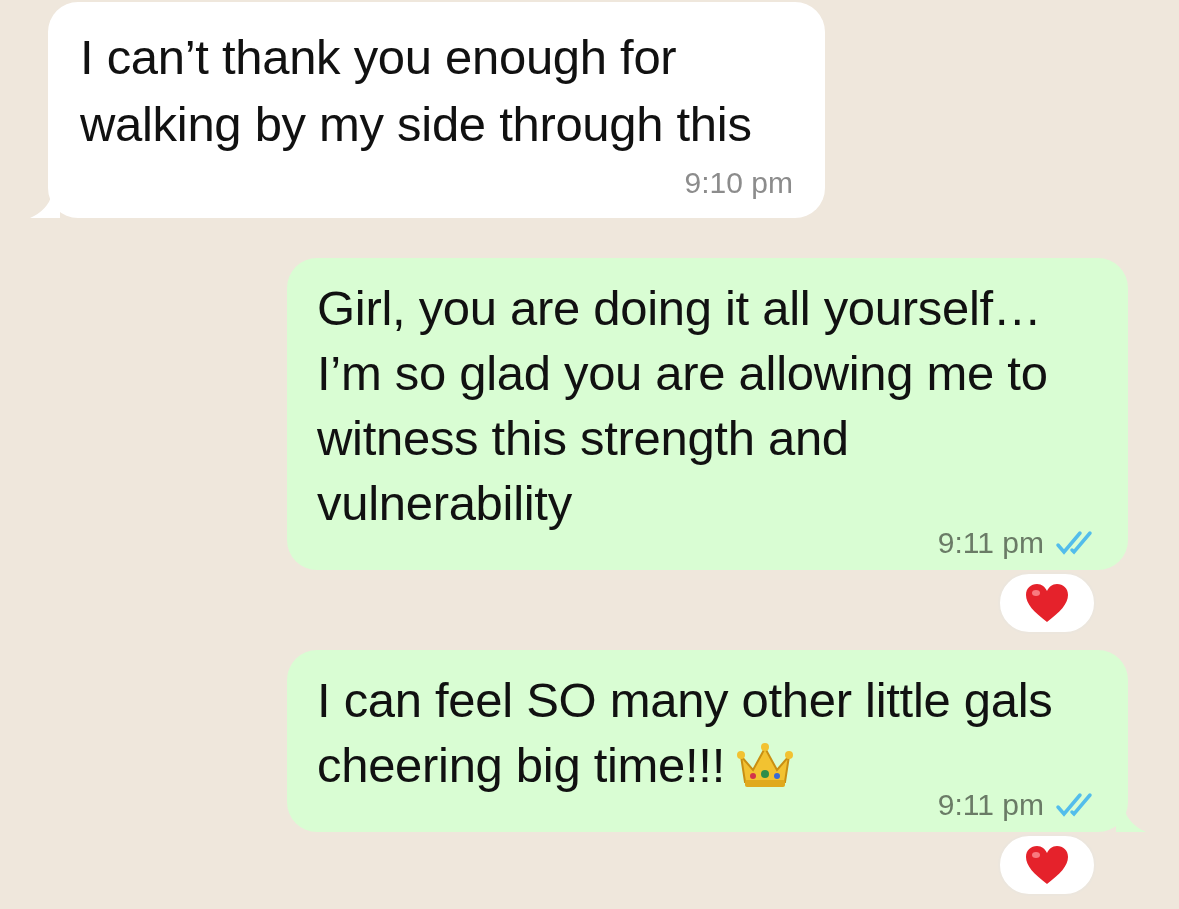  Describe the element at coordinates (738, 183) in the screenshot. I see `message-time: 9:10 pm` at that location.